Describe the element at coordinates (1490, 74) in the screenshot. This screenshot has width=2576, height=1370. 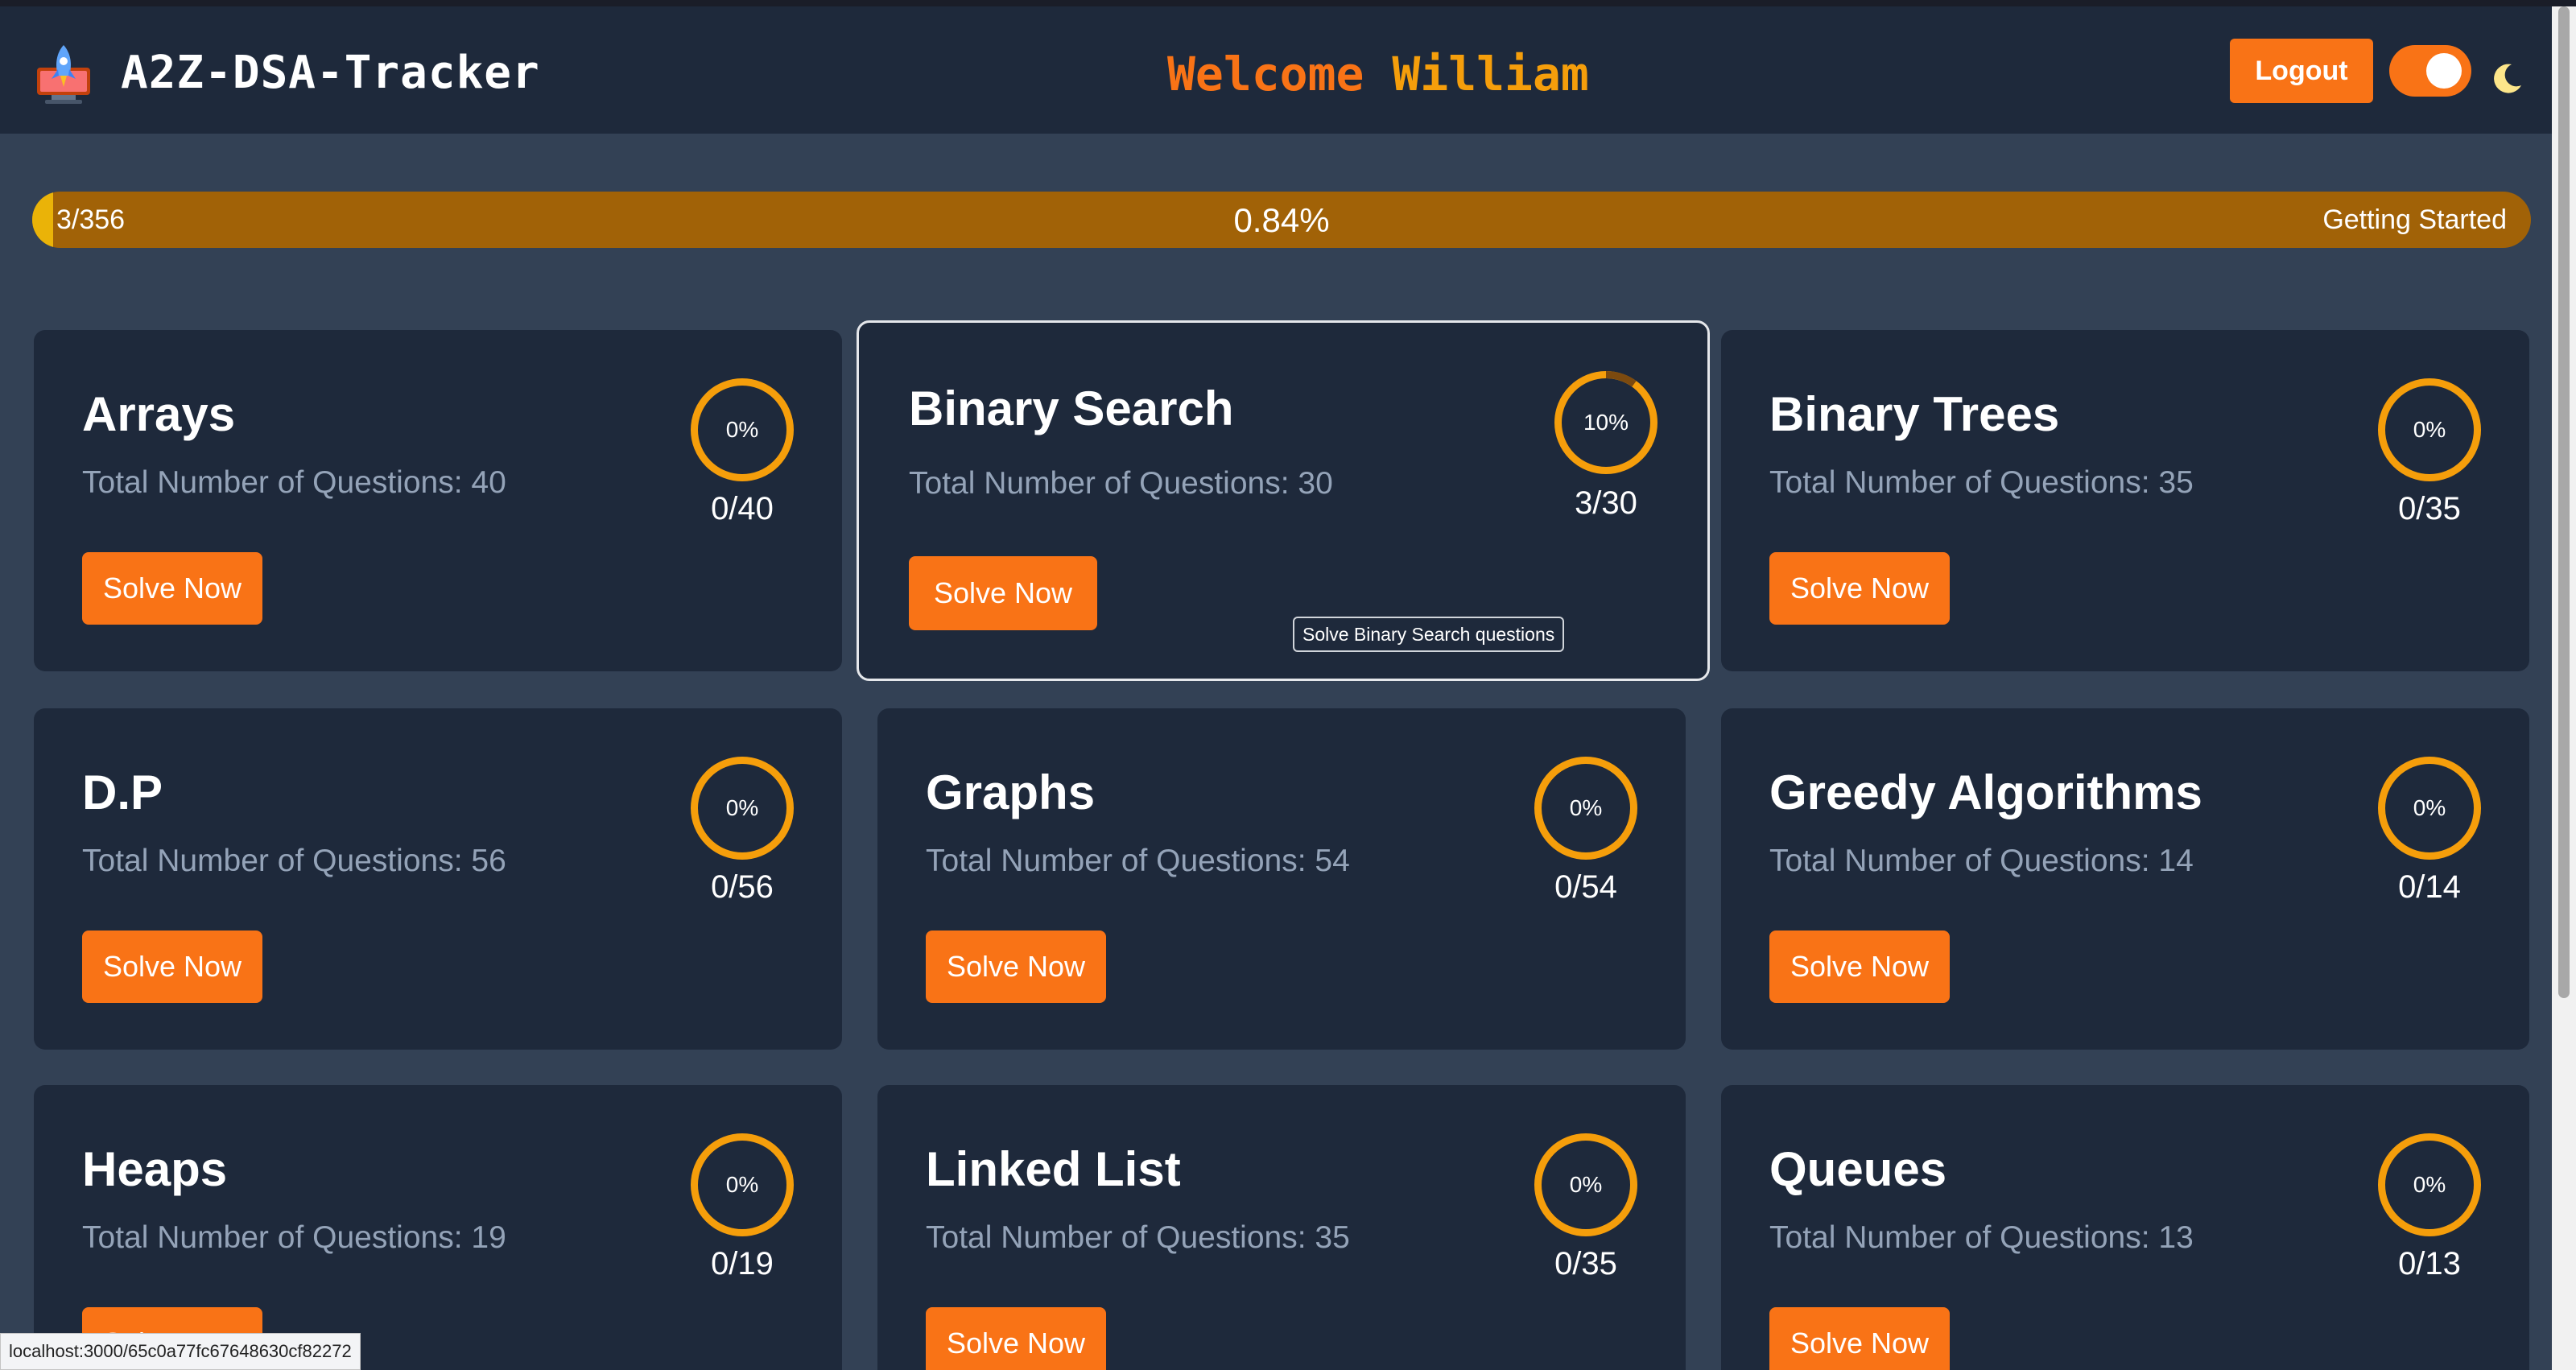
I see `user-name: William` at that location.